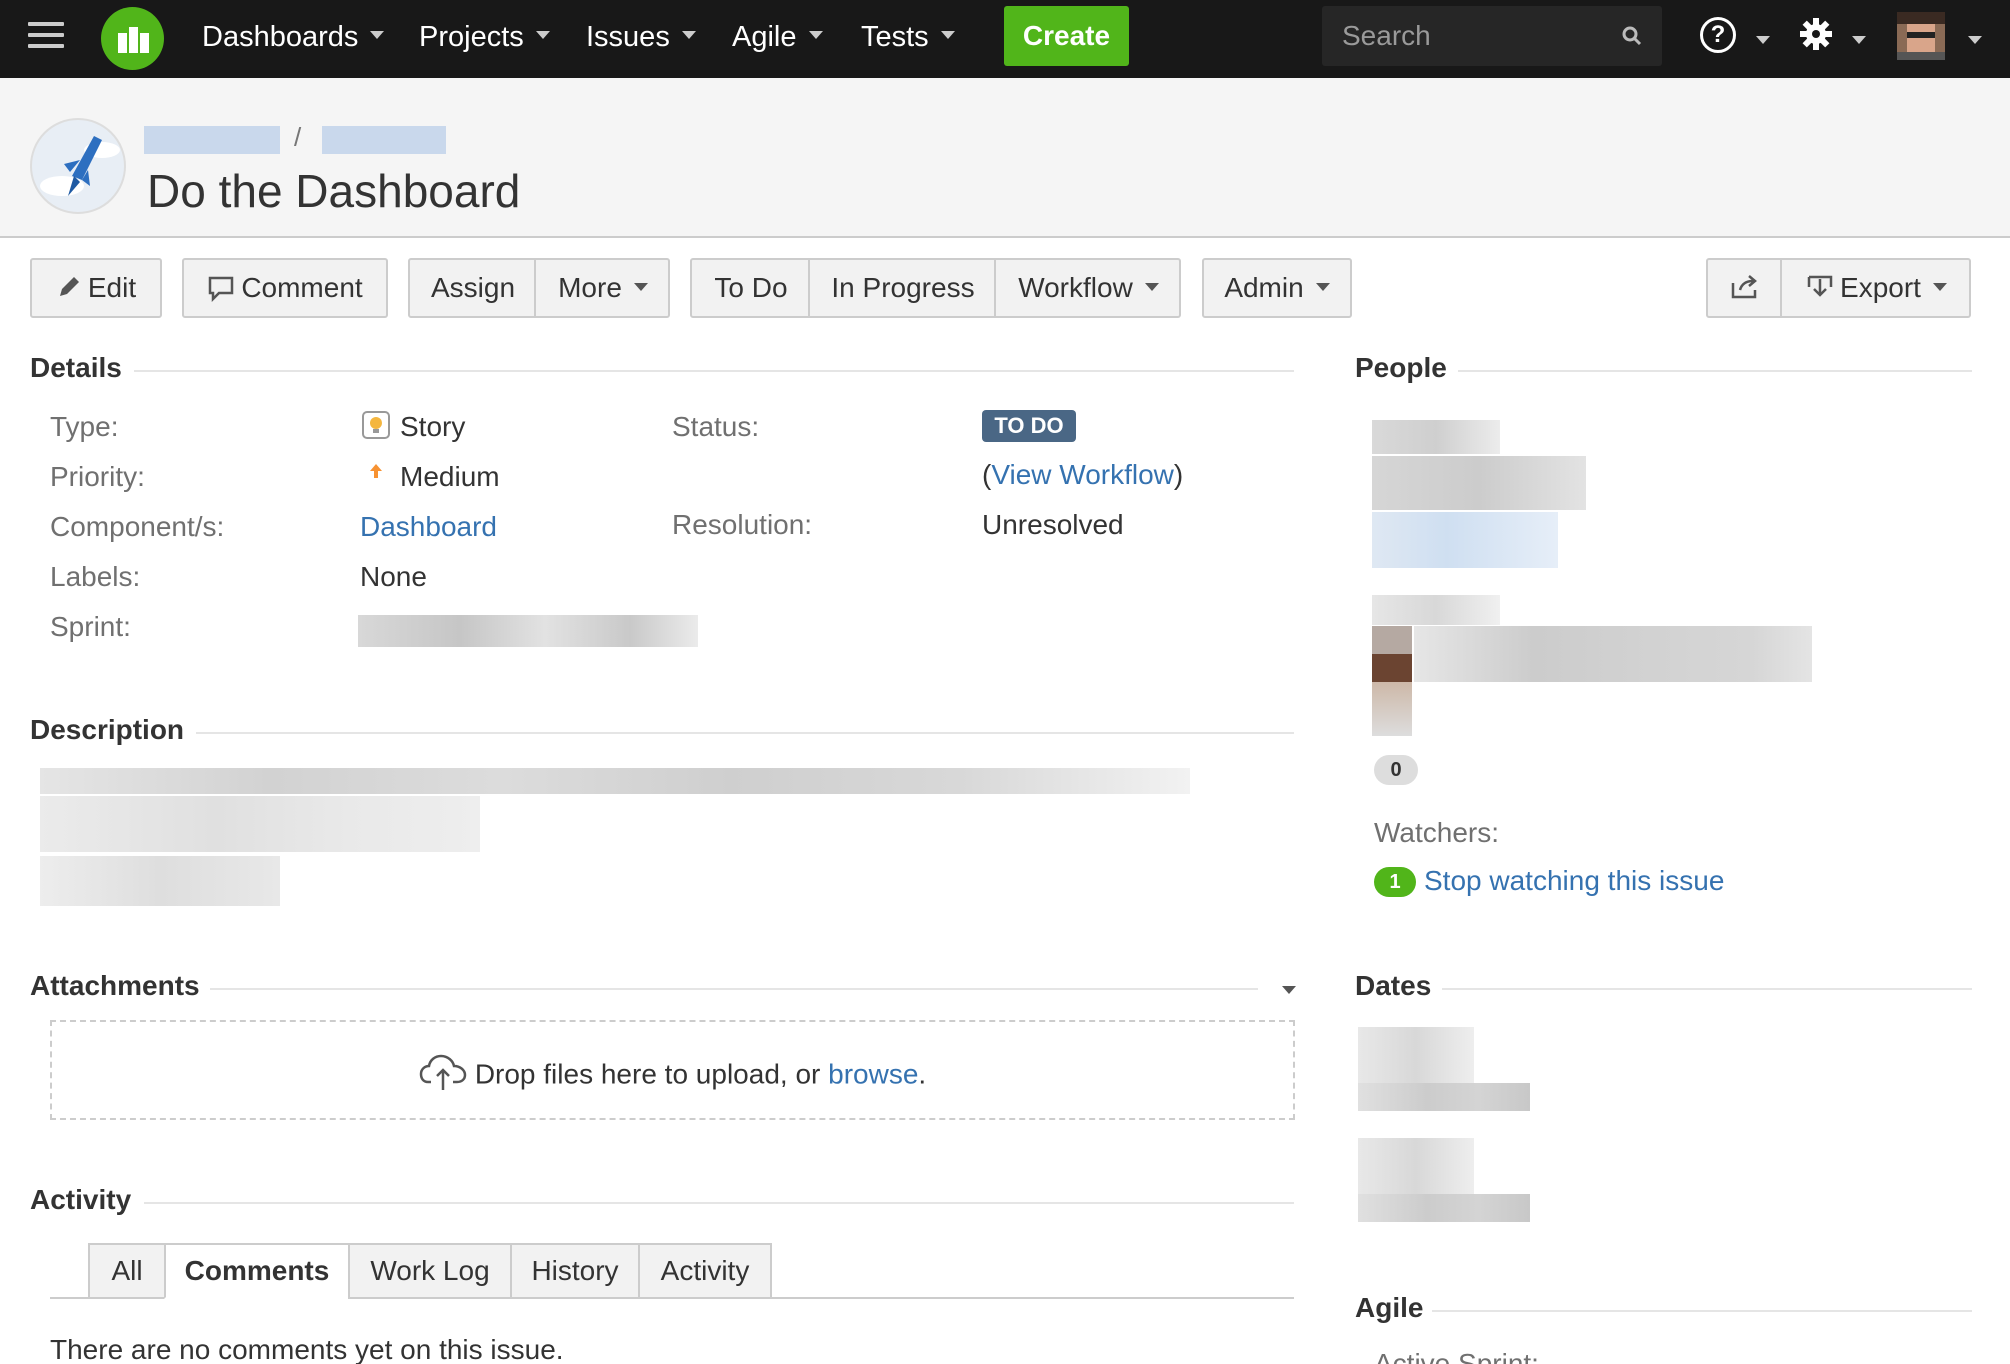 The width and height of the screenshot is (2010, 1364). Describe the element at coordinates (922, 1074) in the screenshot. I see `dropzone-label-end: .` at that location.